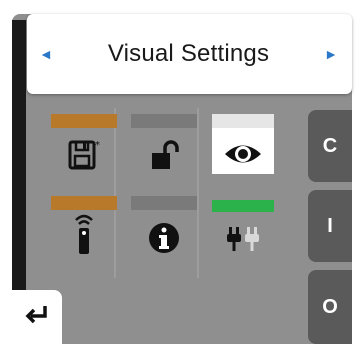 The width and height of the screenshot is (355, 354). I want to click on remote-control-icon, so click(84, 234).